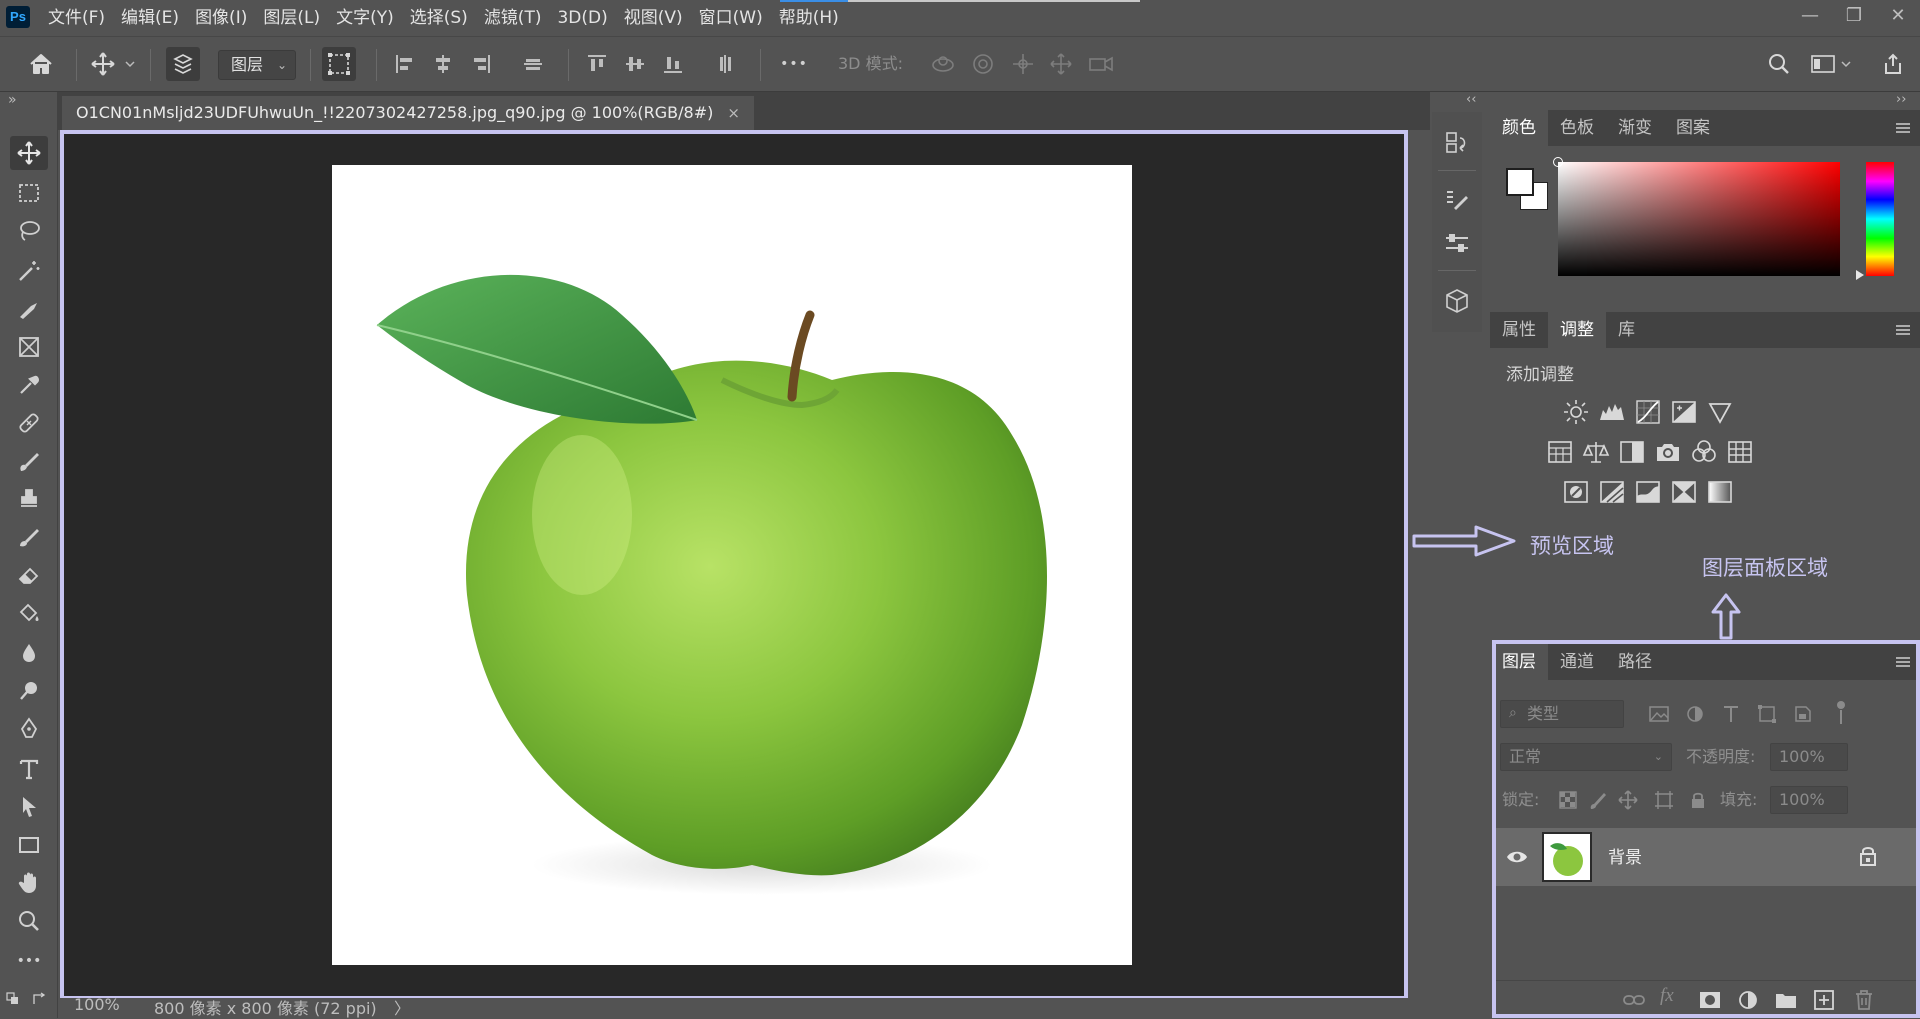  What do you see at coordinates (1576, 412) in the screenshot?
I see `brightness-contrast-icon` at bounding box center [1576, 412].